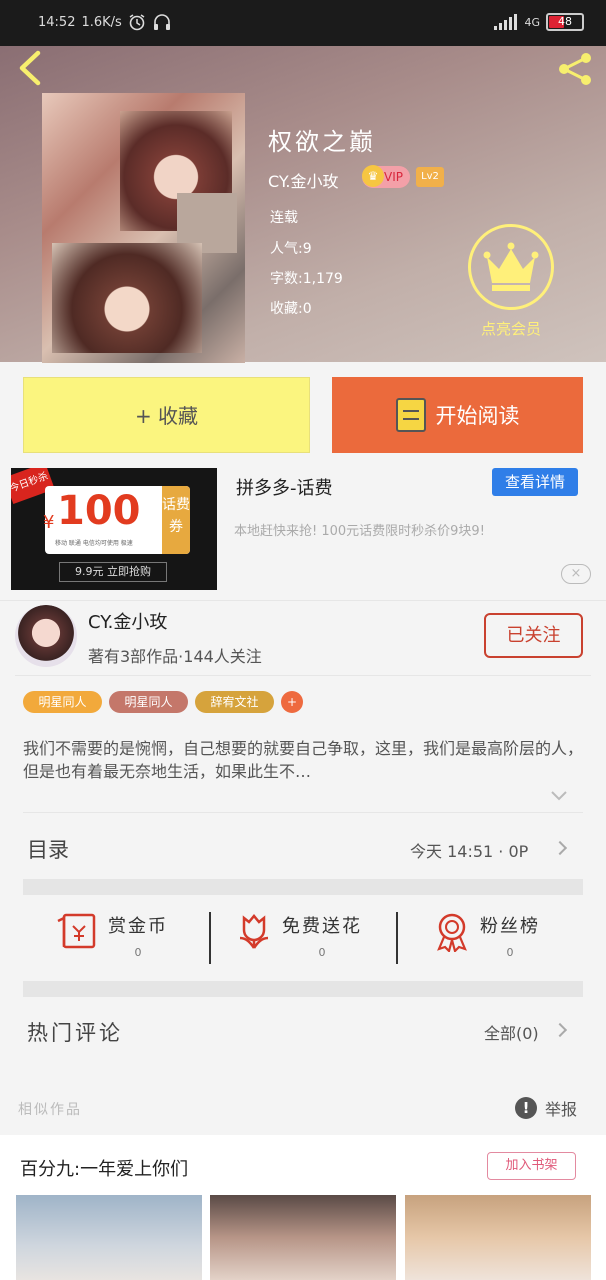 The image size is (606, 1280). I want to click on ad-description: 本地赶快来抢! 100元话费限时秒杀价9块9!, so click(359, 531).